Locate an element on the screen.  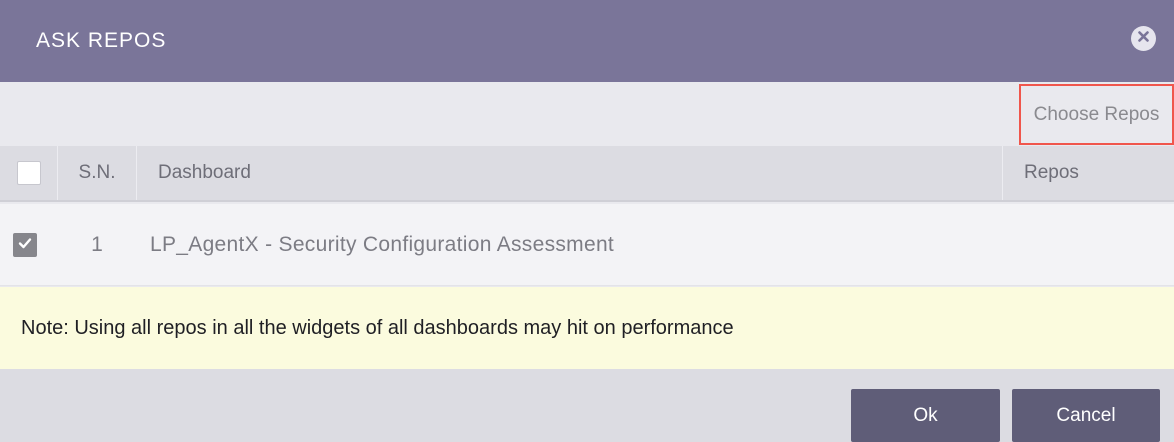
cancel-button: Cancel is located at coordinates (1086, 415).